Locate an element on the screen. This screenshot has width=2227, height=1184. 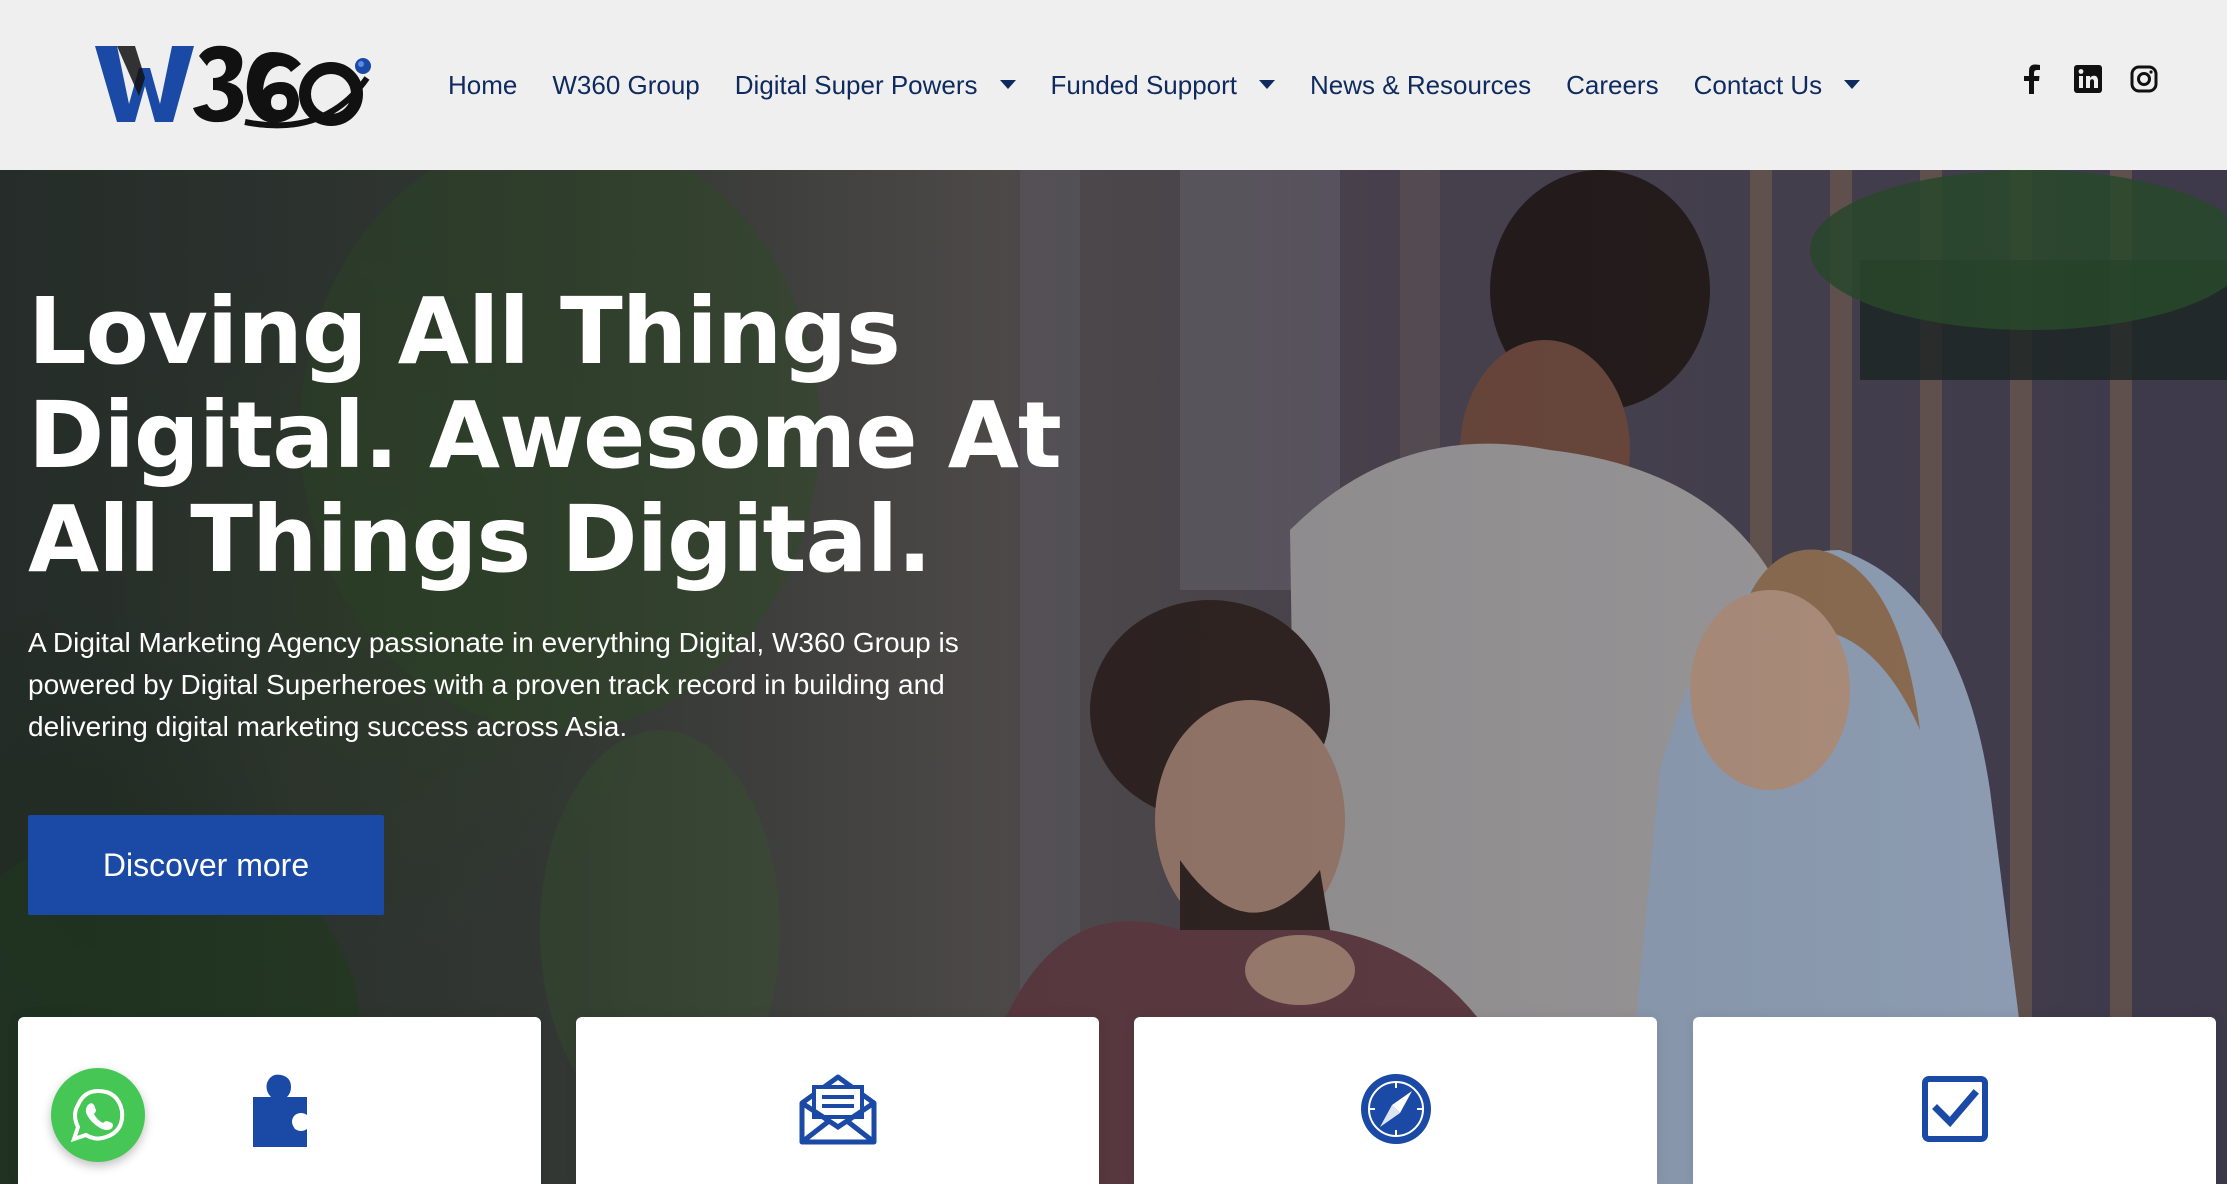
whatsapp-icon is located at coordinates (97, 1115).